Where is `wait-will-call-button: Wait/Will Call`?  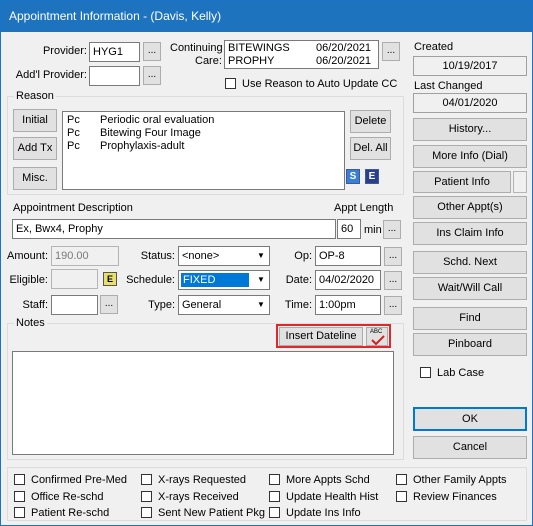 wait-will-call-button: Wait/Will Call is located at coordinates (470, 288).